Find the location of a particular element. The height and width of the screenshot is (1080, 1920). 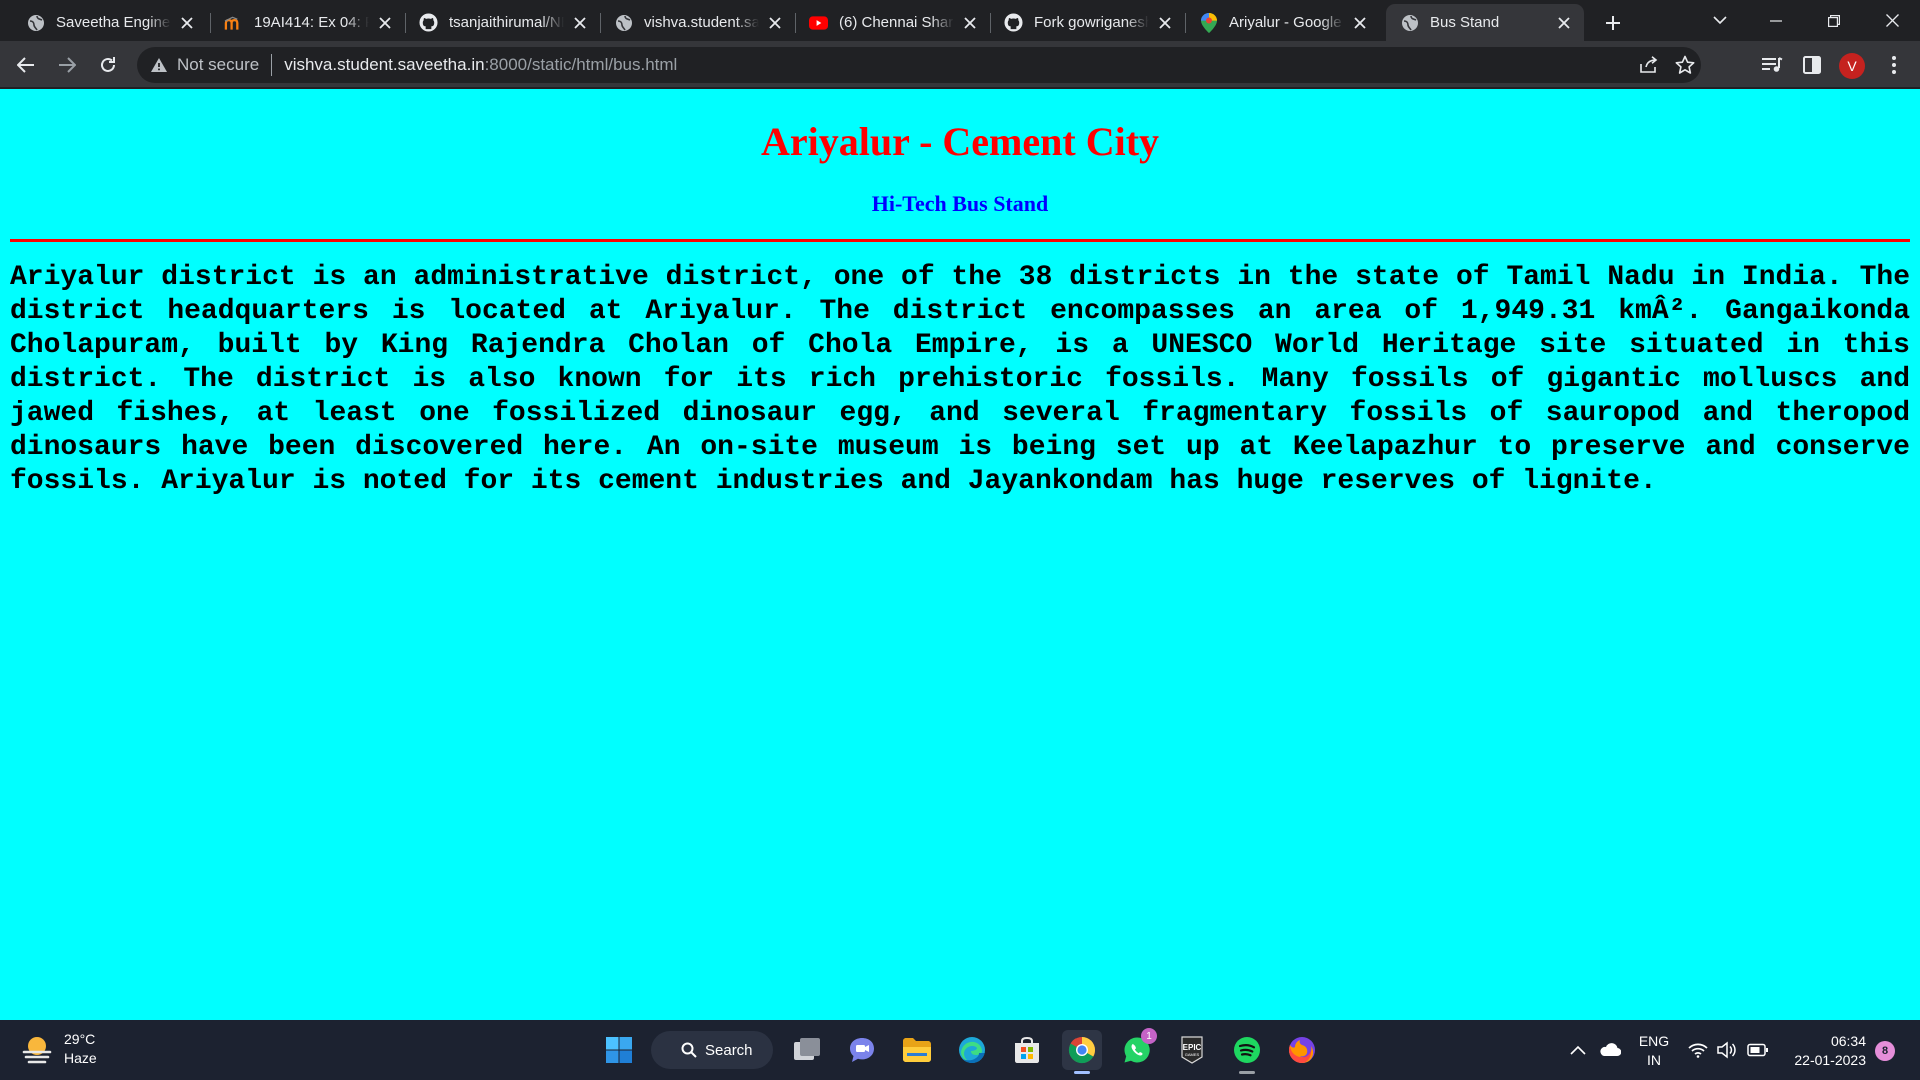

firefox-button is located at coordinates (1302, 1050).